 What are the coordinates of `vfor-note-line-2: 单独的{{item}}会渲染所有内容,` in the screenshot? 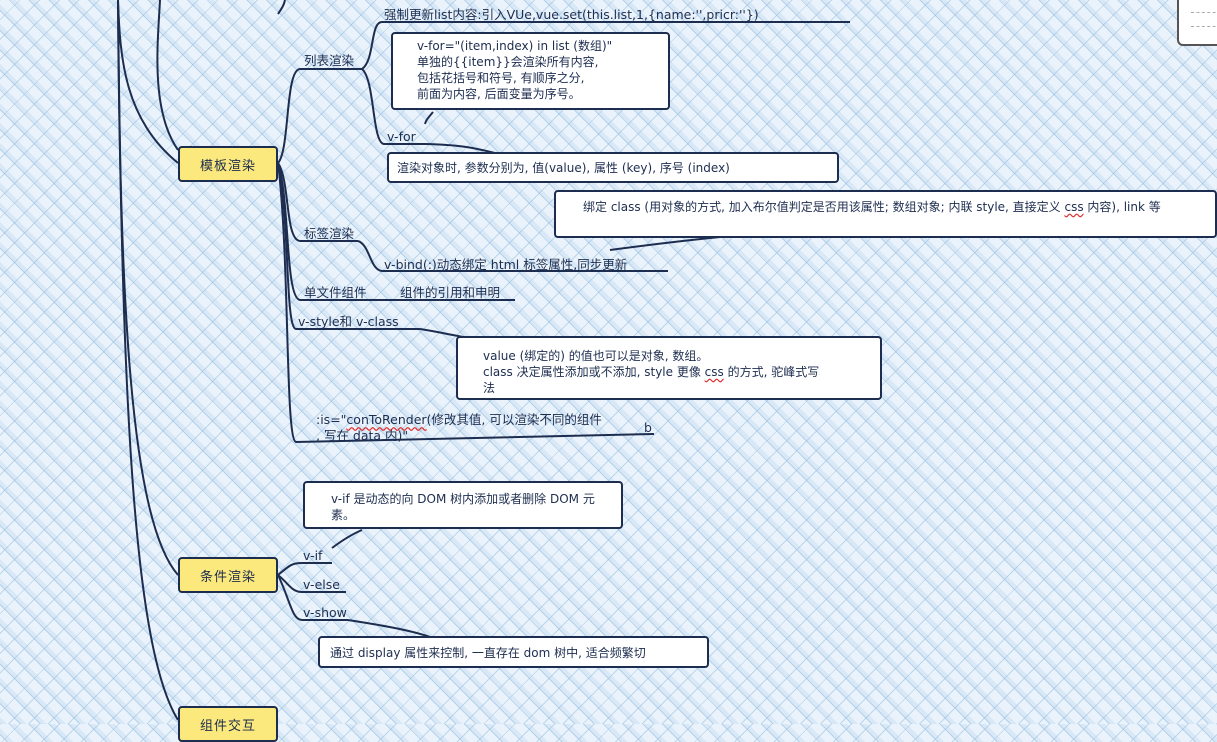 It's located at (508, 62).